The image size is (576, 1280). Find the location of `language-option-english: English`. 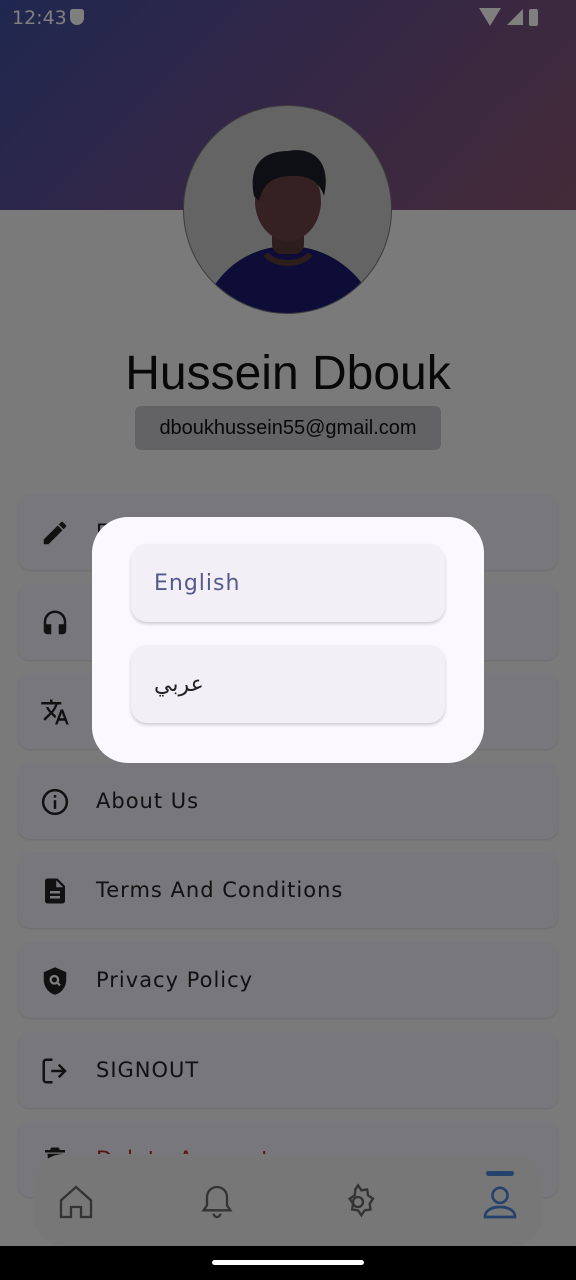

language-option-english: English is located at coordinates (288, 583).